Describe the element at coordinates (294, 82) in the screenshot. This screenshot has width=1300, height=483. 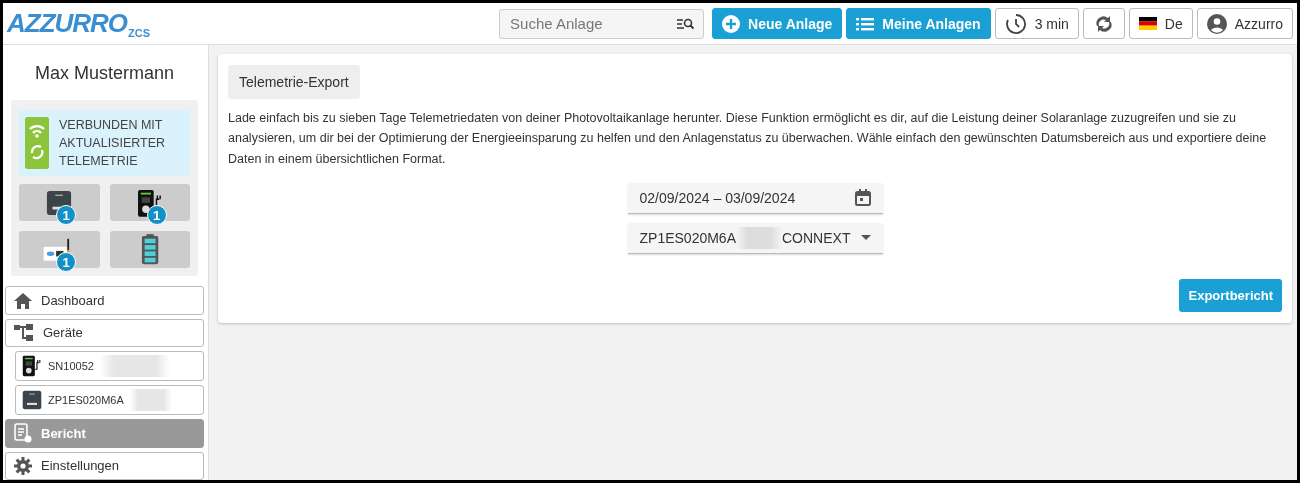
I see `card-title: Telemetrie-Export` at that location.